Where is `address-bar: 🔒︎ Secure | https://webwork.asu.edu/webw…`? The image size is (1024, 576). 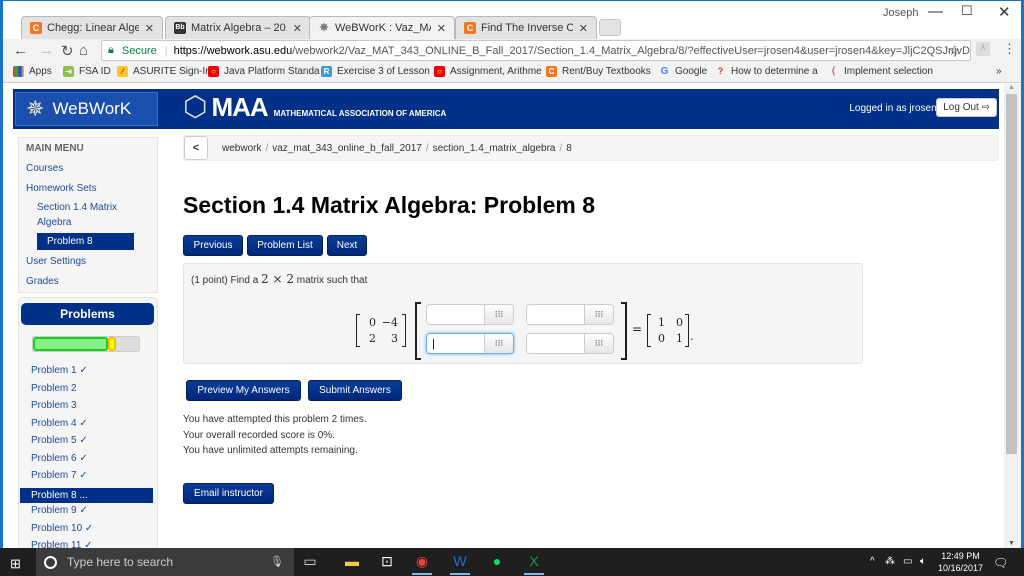 address-bar: 🔒︎ Secure | https://webwork.asu.edu/webw… is located at coordinates (536, 50).